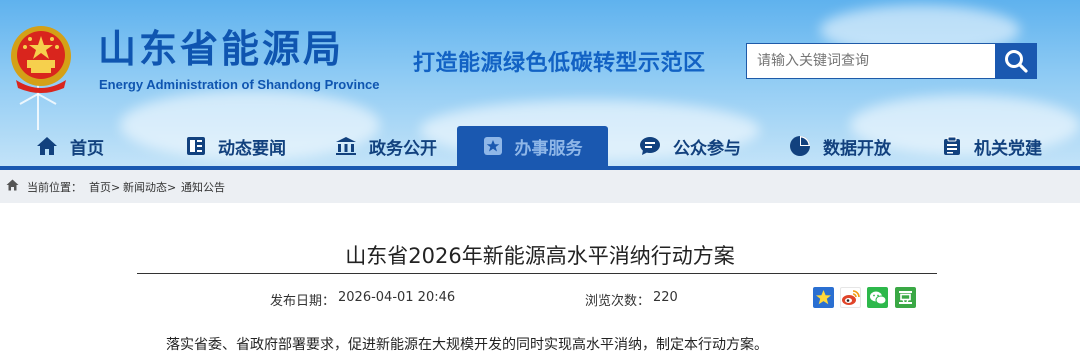 The height and width of the screenshot is (359, 1080). I want to click on nav-item-label: 办事服务, so click(548, 148).